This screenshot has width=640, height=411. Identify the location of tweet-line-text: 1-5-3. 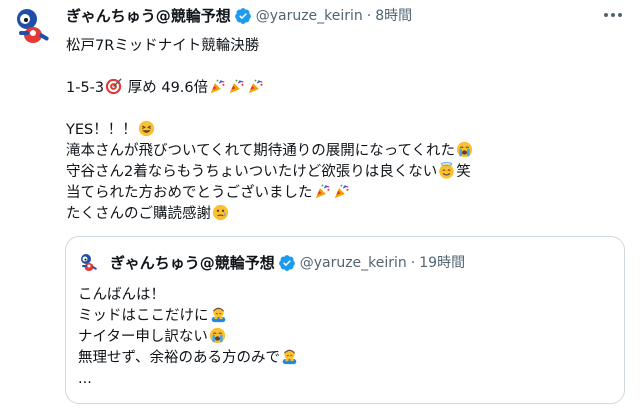
(85, 88).